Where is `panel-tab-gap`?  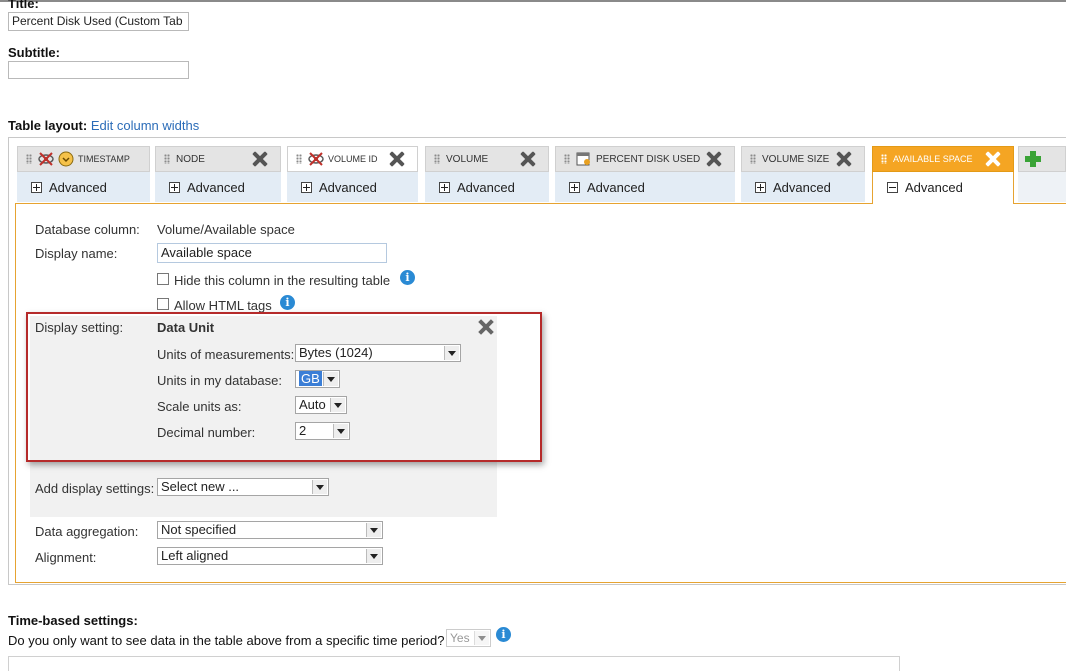 panel-tab-gap is located at coordinates (943, 203).